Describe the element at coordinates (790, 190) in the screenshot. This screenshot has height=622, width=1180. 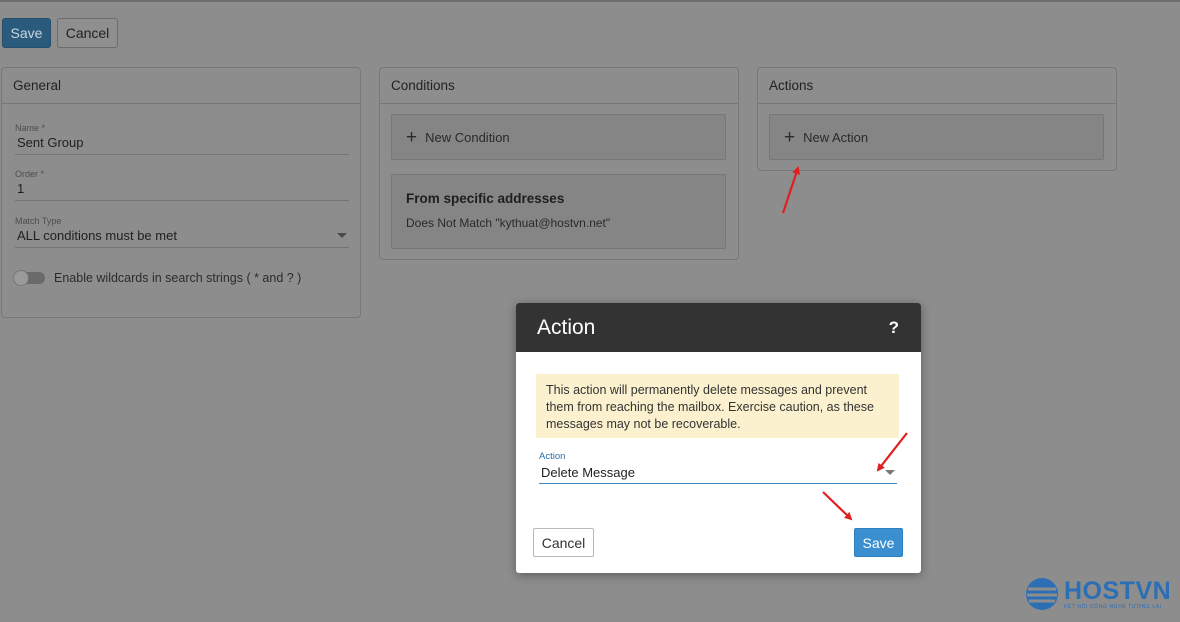
I see `arrow-new-action` at that location.